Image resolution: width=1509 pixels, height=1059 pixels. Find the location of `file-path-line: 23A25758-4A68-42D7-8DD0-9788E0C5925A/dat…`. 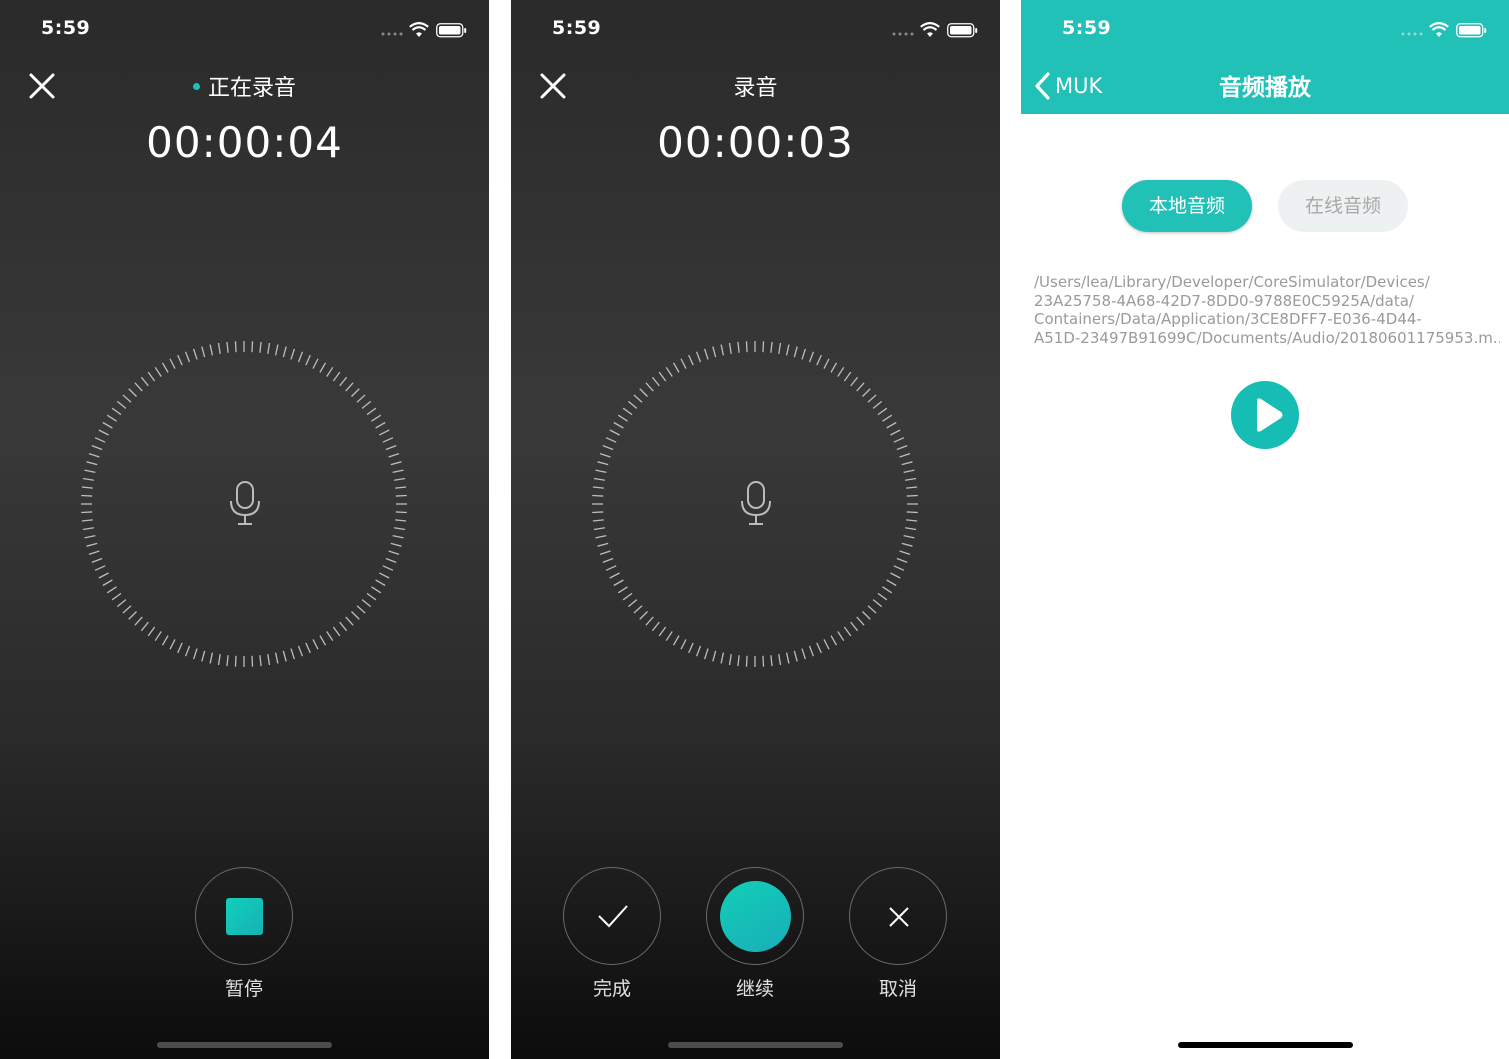

file-path-line: 23A25758-4A68-42D7-8DD0-9788E0C5925A/dat… is located at coordinates (1224, 300).